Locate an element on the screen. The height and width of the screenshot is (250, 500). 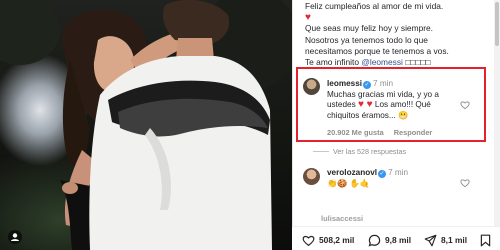
view-replies-button: Ver las 528 respuestas is located at coordinates (359, 151).